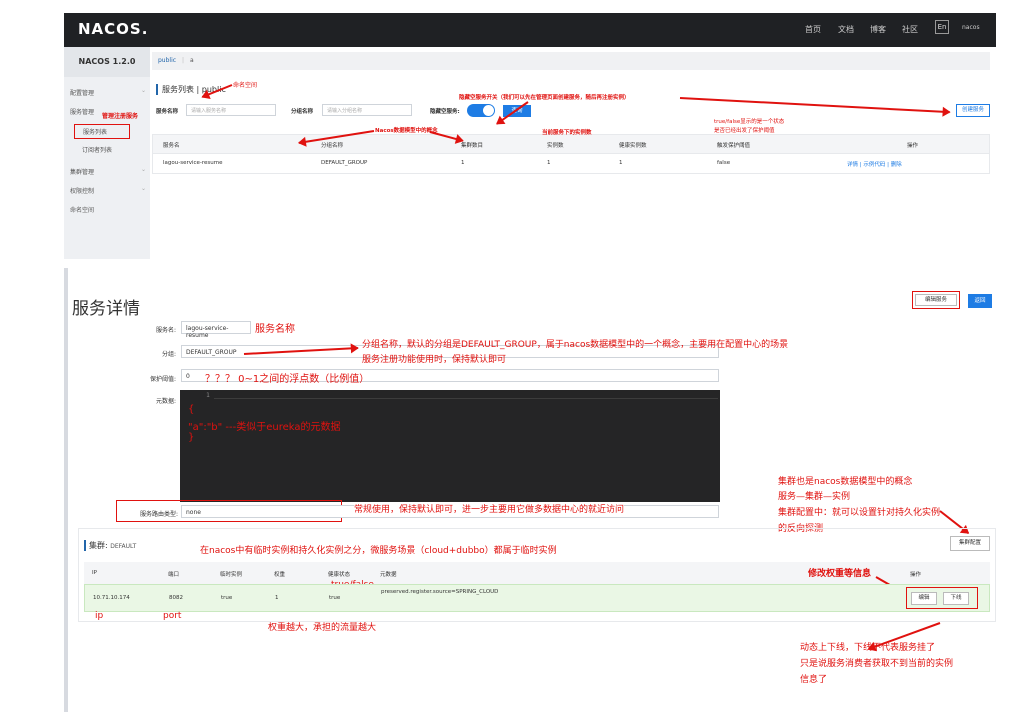  I want to click on editor-divider, so click(466, 398).